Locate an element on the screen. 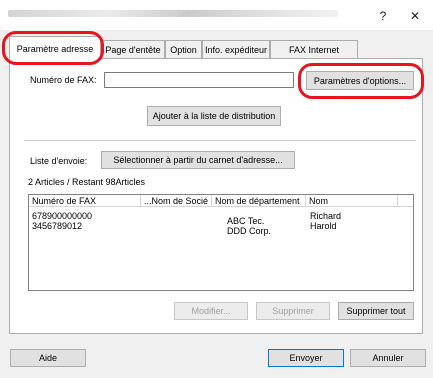 The image size is (433, 378). tab-info-expediteur: Info. expéditeur is located at coordinates (236, 49).